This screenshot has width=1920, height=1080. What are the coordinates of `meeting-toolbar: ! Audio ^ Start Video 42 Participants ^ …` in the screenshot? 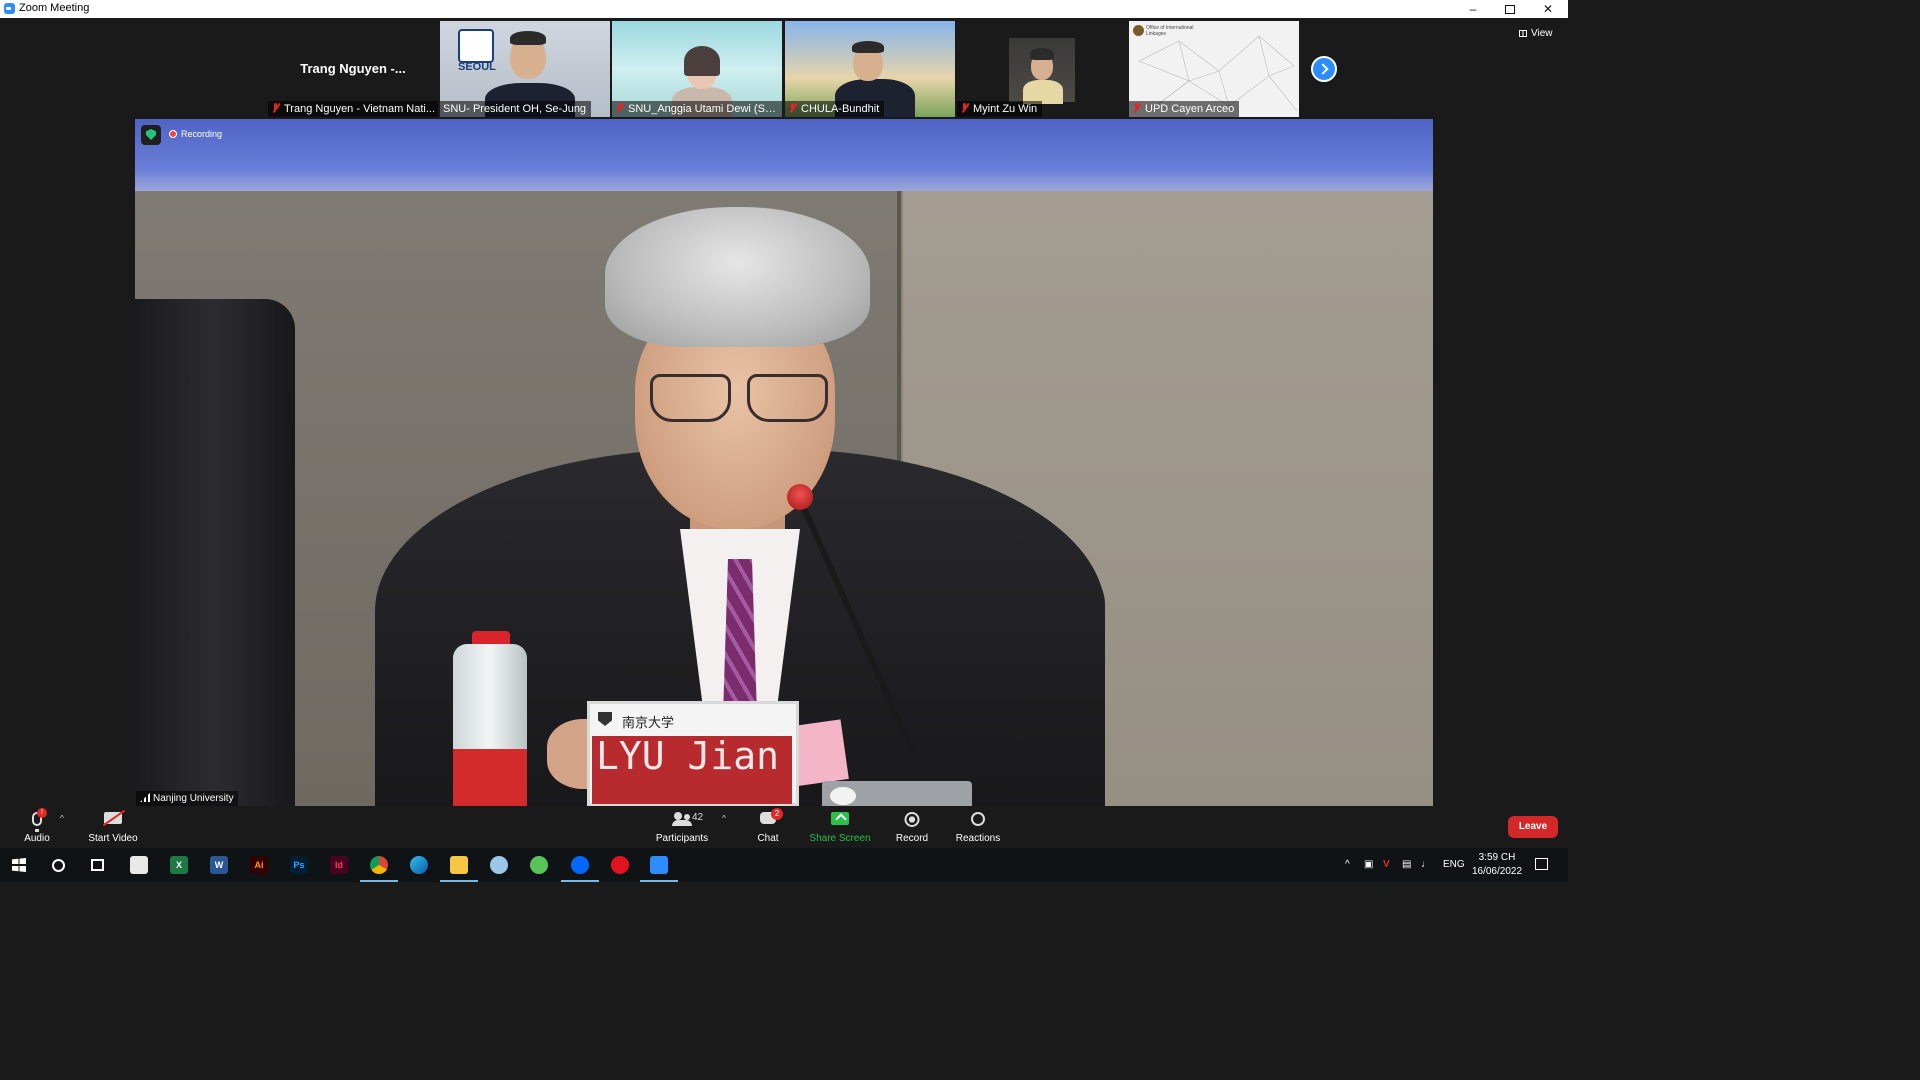 It's located at (784, 827).